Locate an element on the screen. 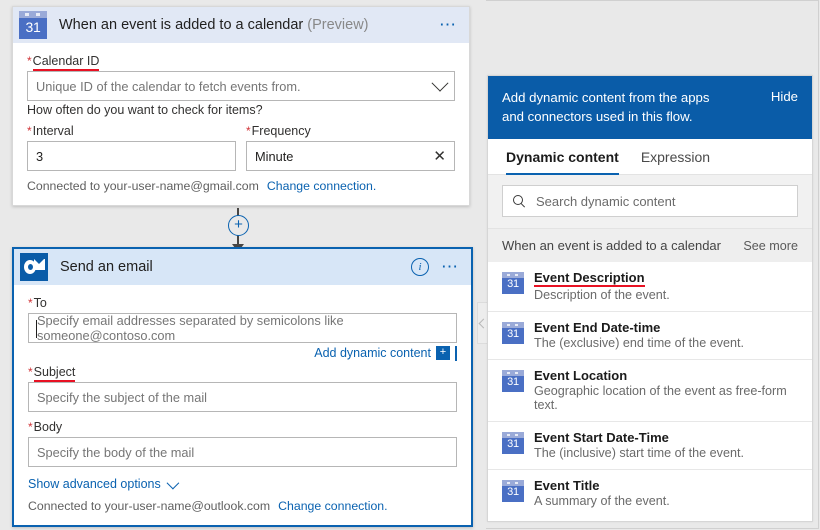 This screenshot has height=530, width=820. search-dynamic-content-input: Search dynamic content is located at coordinates (650, 201).